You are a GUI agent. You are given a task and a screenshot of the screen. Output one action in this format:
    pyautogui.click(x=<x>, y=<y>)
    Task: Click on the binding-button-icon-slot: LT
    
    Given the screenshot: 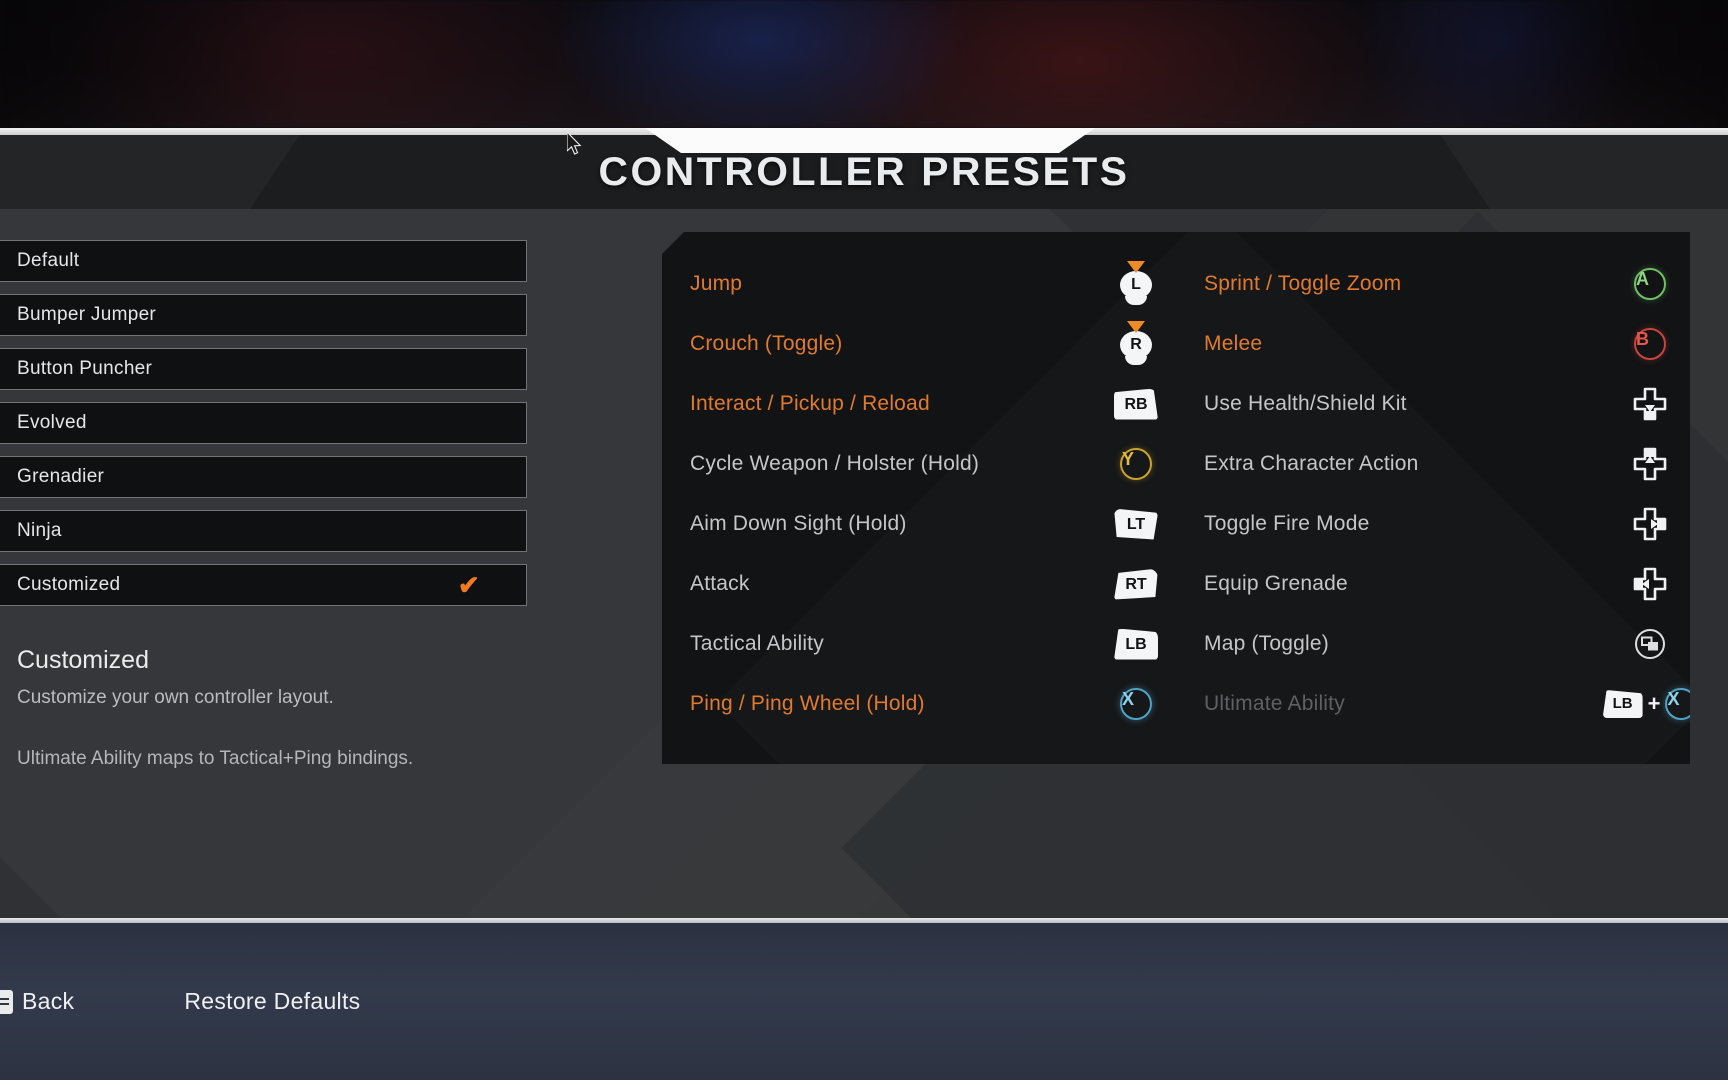 What is the action you would take?
    pyautogui.click(x=1136, y=524)
    